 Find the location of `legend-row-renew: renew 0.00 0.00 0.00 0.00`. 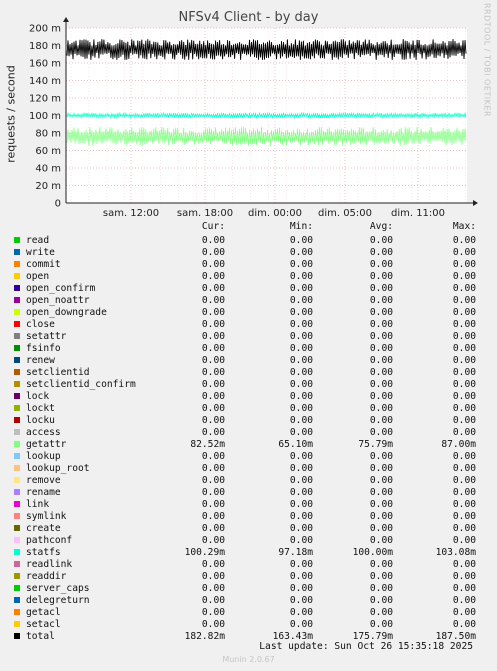

legend-row-renew: renew 0.00 0.00 0.00 0.00 is located at coordinates (248, 361).